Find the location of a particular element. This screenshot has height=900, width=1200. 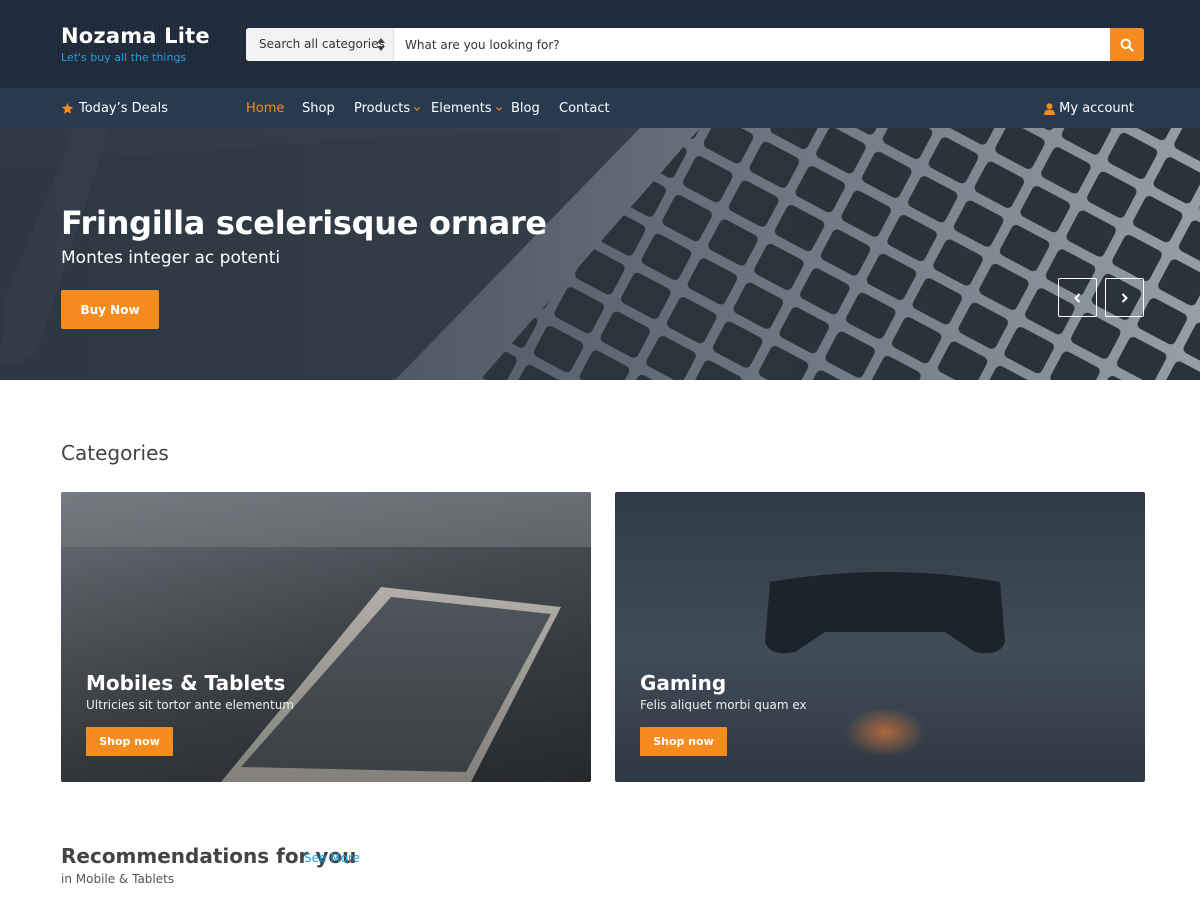

recommendations-subtitle: in Mobile & Tablets is located at coordinates (118, 879).